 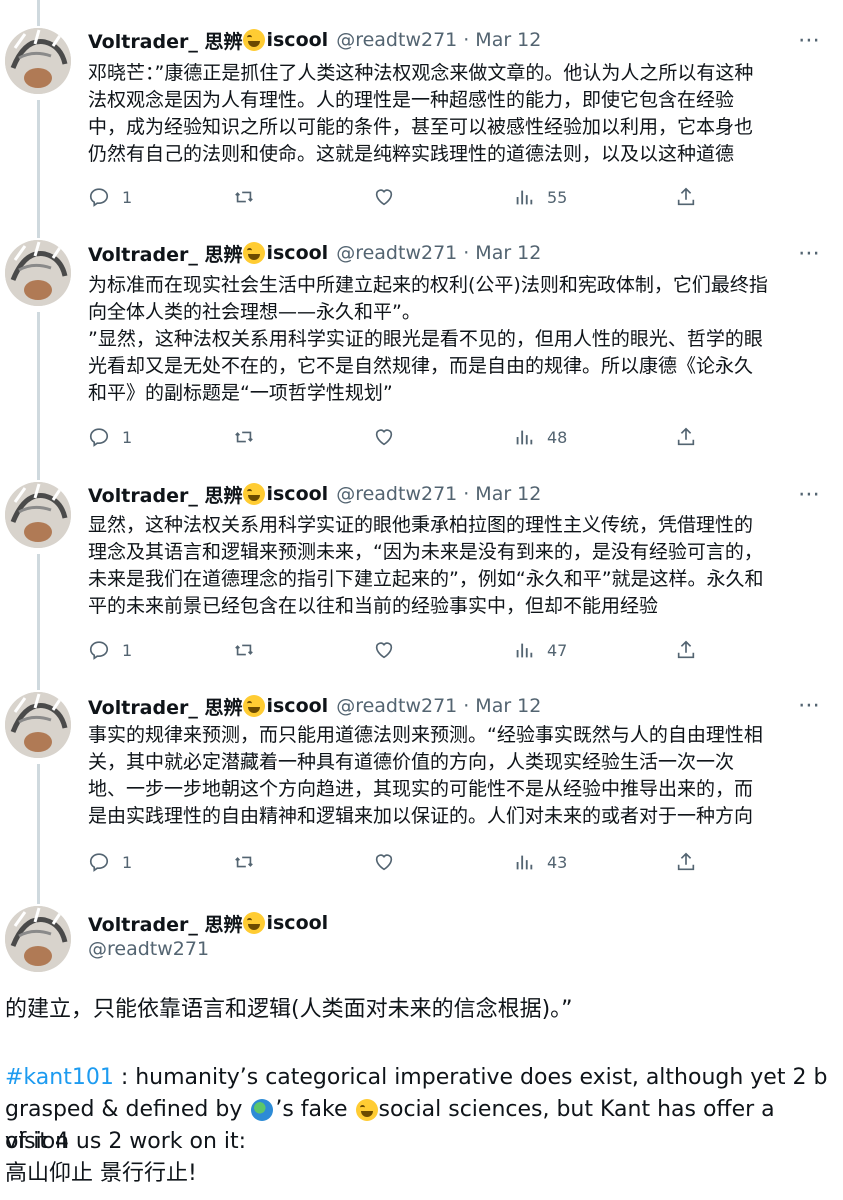 What do you see at coordinates (398, 650) in the screenshot?
I see `tweet-actions: 1 47` at bounding box center [398, 650].